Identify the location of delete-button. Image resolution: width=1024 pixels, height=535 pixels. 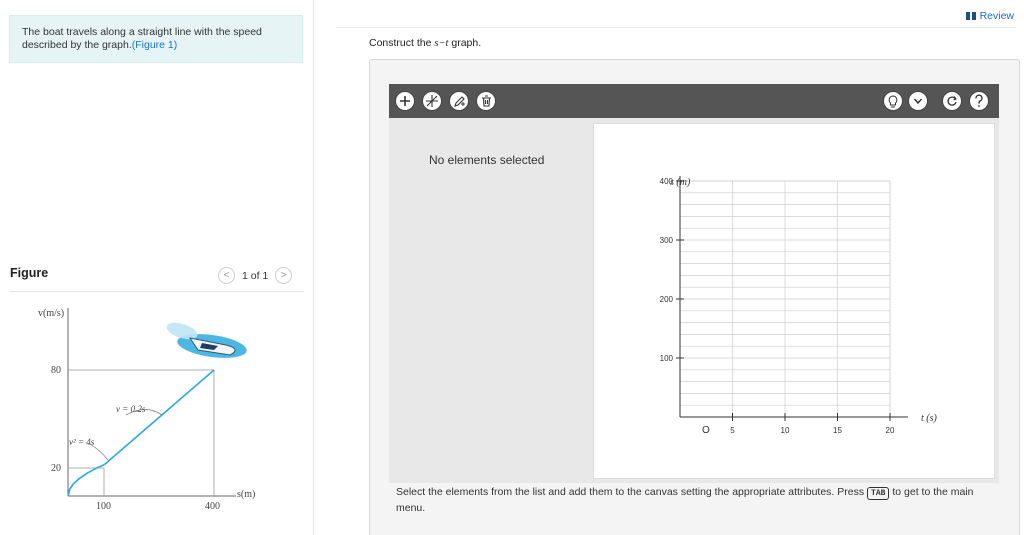
(486, 101).